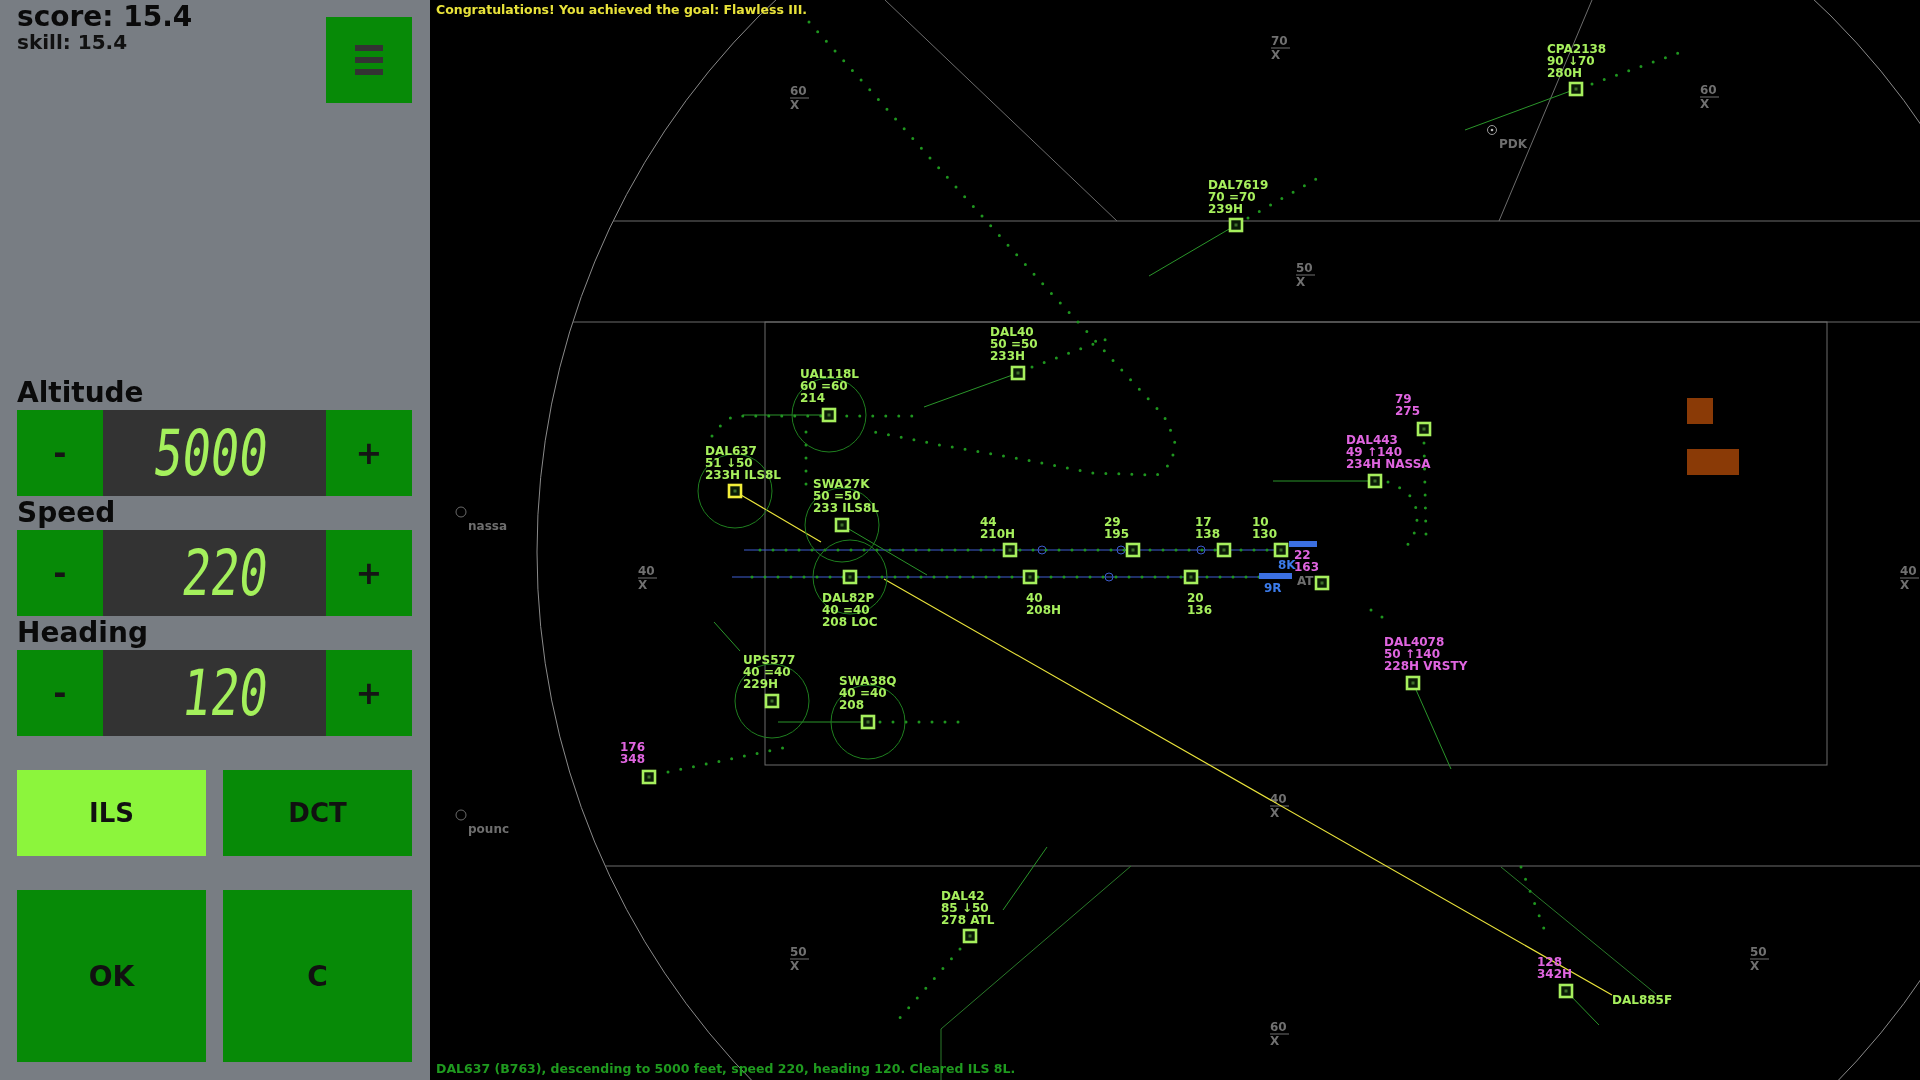  I want to click on waypoint-label: PDK, so click(1513, 144).